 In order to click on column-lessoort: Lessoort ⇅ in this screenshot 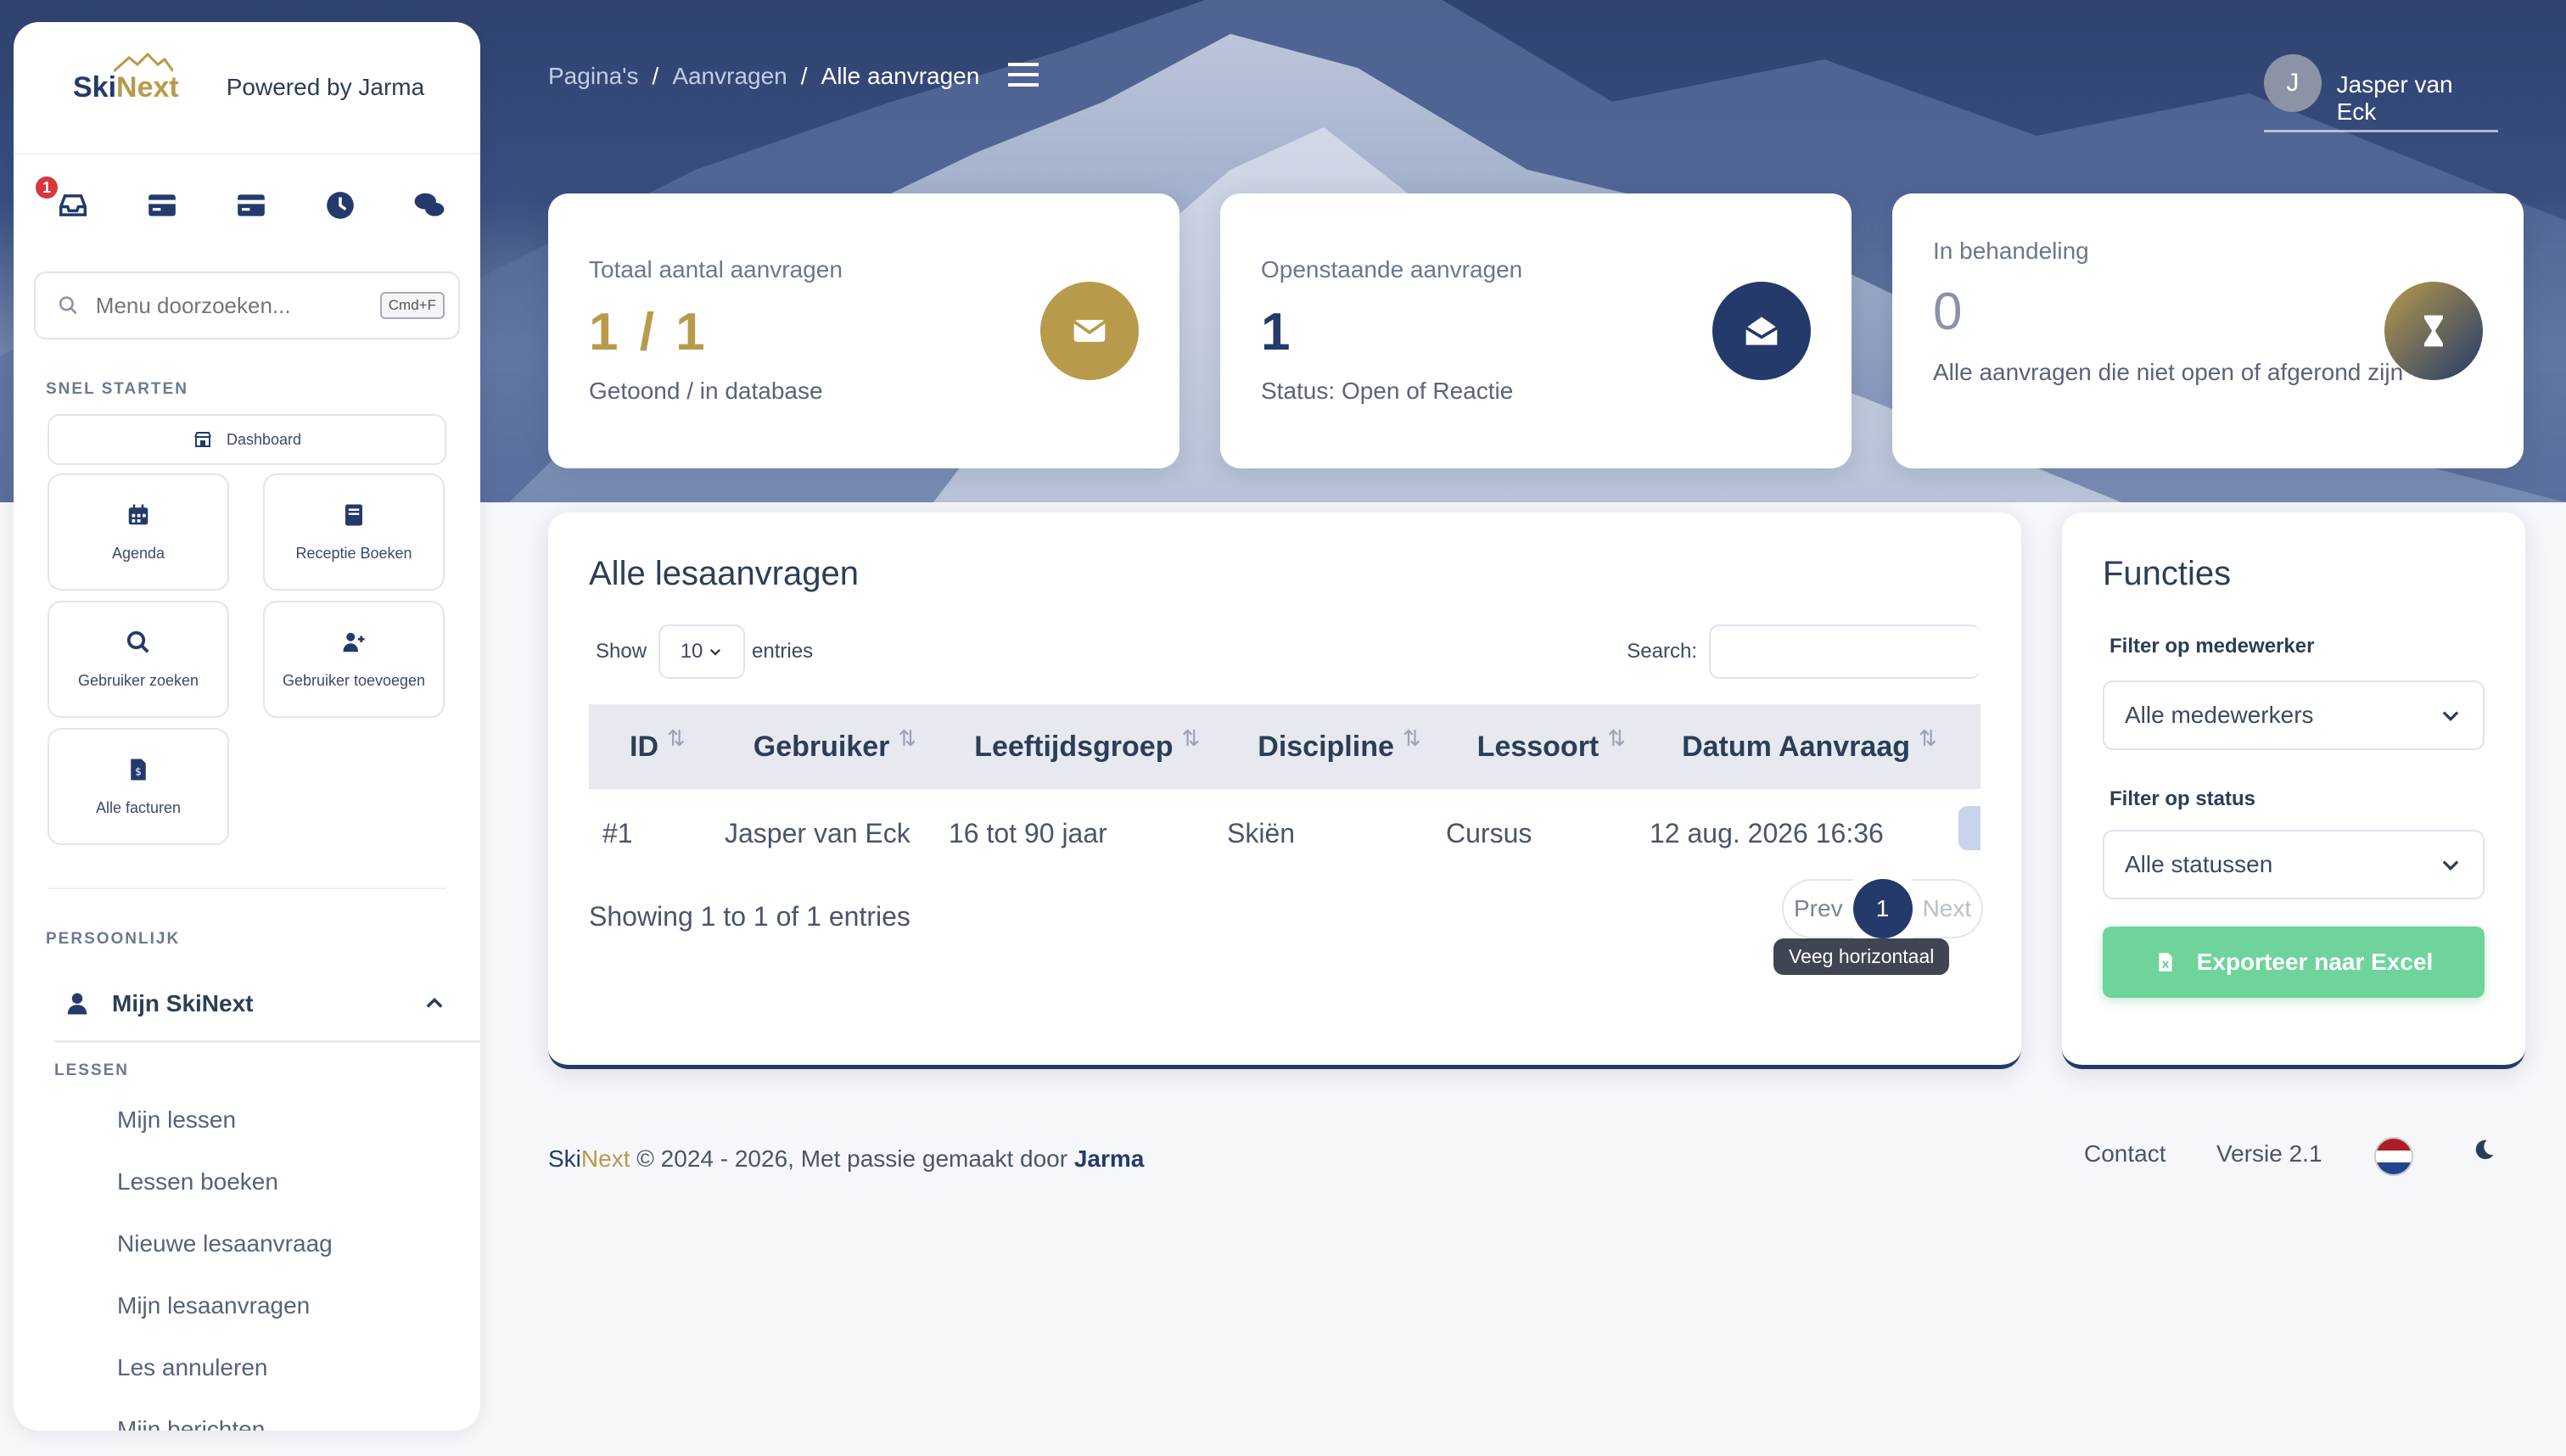, I will do `click(1551, 744)`.